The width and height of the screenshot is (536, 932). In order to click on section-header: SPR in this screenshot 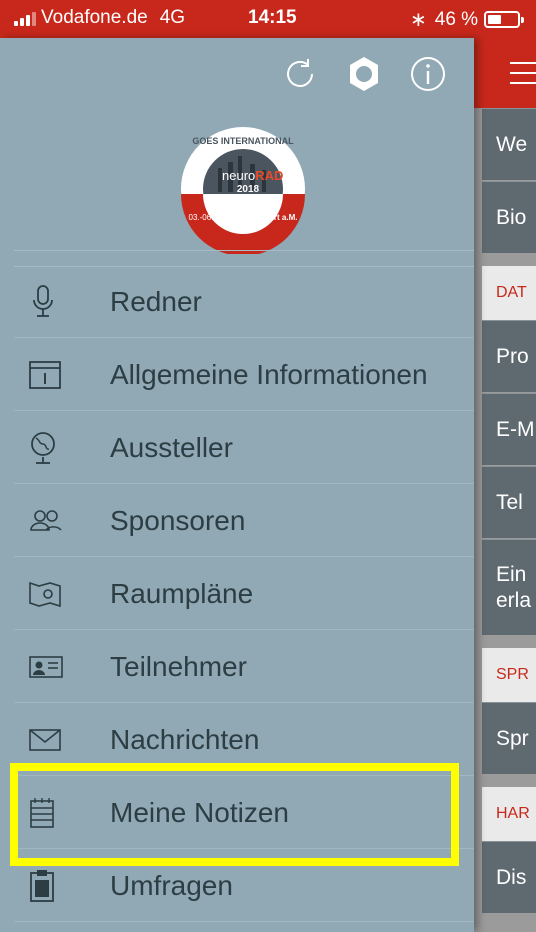, I will do `click(509, 675)`.